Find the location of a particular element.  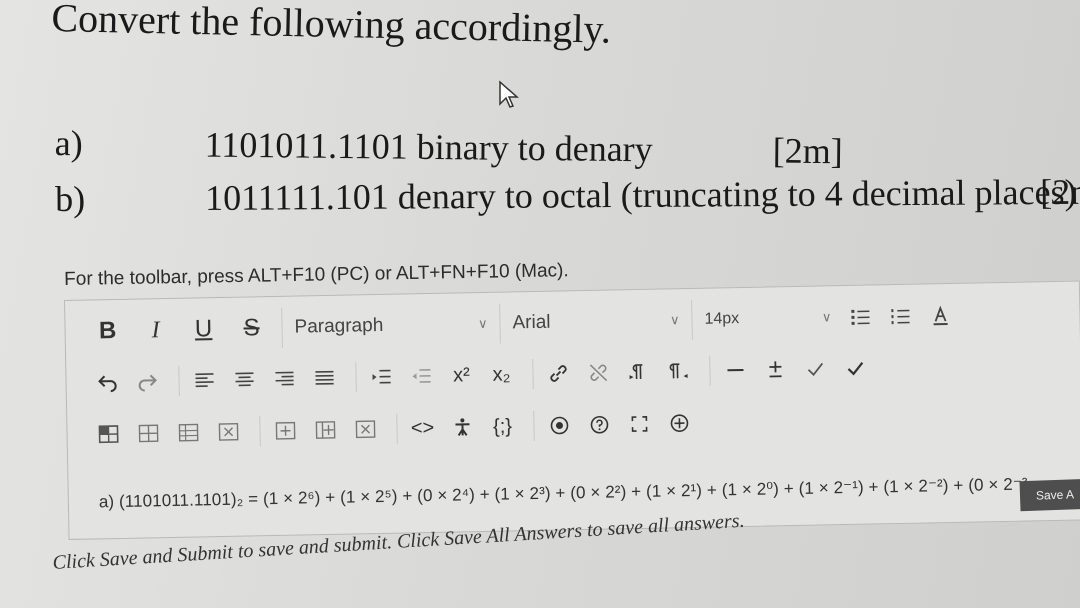

checkmark-icon is located at coordinates (855, 367).